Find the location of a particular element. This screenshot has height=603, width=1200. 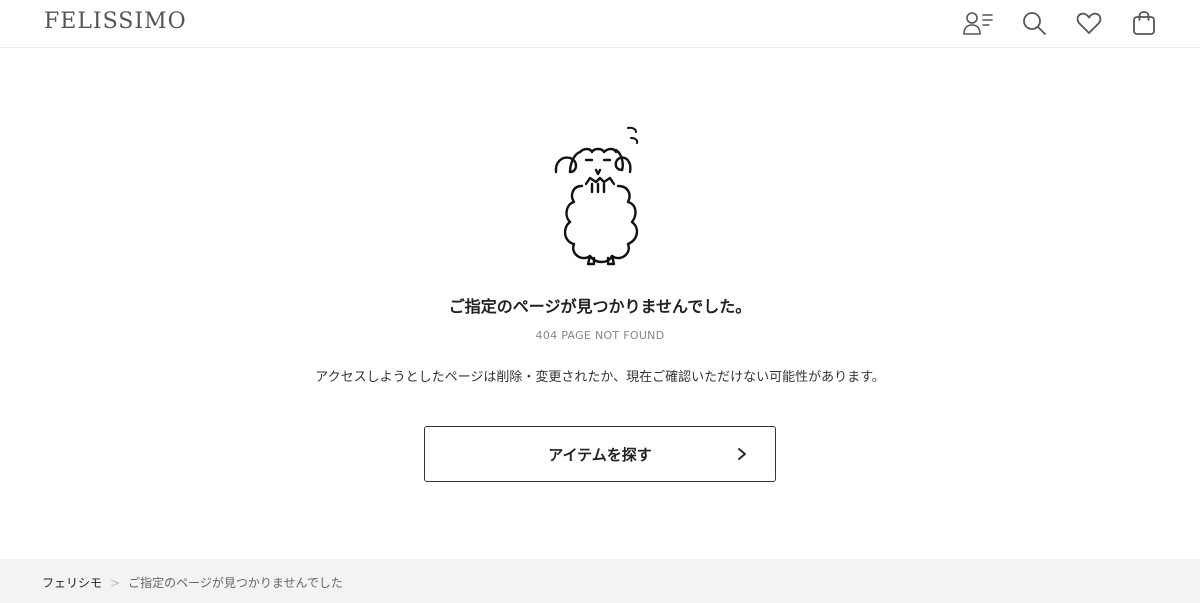

breadcrumb-home-link: フェリシモ is located at coordinates (72, 582).